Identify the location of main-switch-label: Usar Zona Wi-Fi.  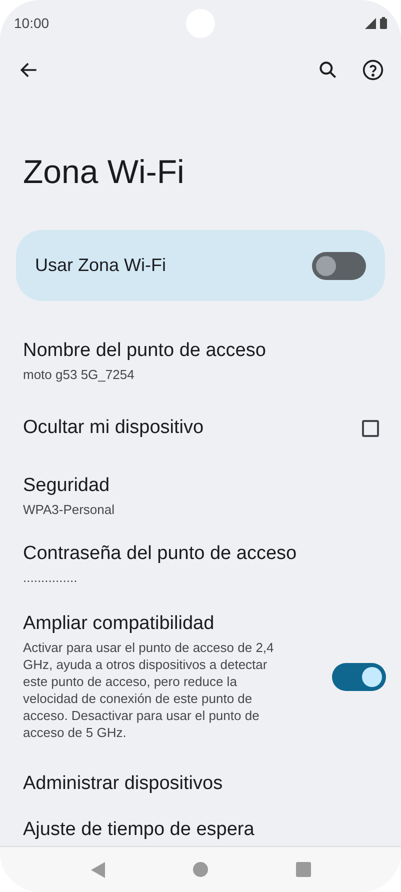
(100, 265).